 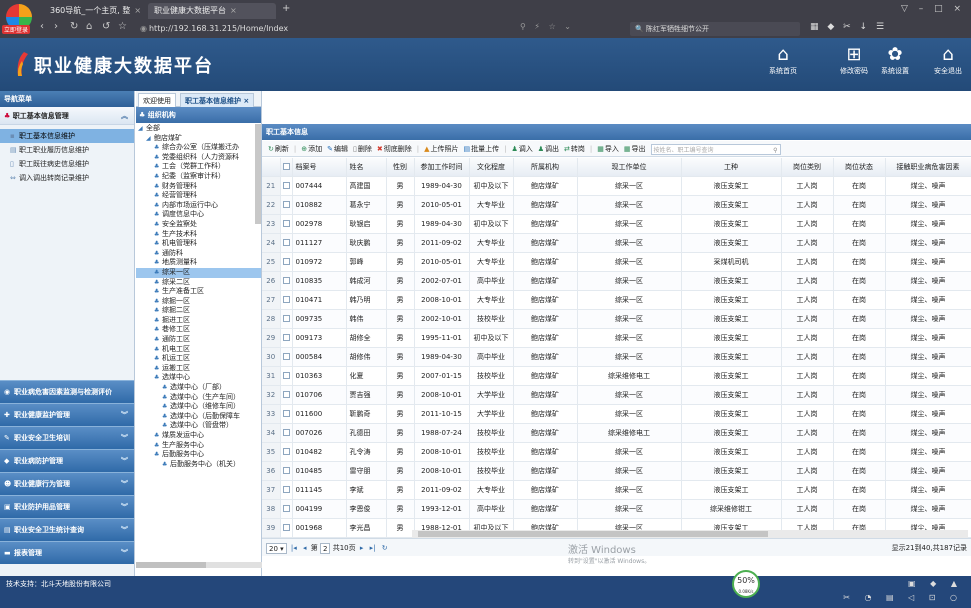 I want to click on tree-horizontal-scrollbar, so click(x=199, y=565).